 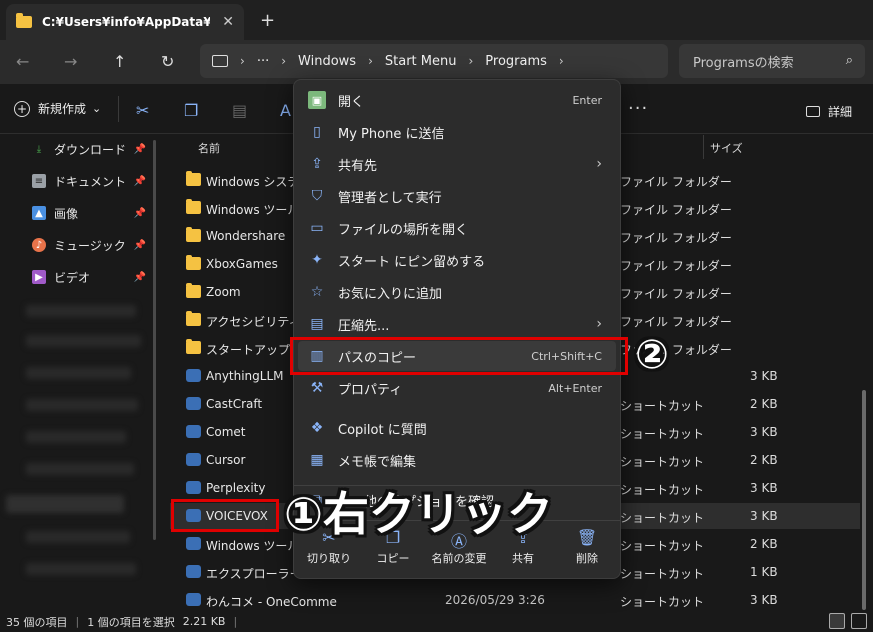 I want to click on context-menu-item: ▦ メモ帳で編集, so click(x=457, y=460).